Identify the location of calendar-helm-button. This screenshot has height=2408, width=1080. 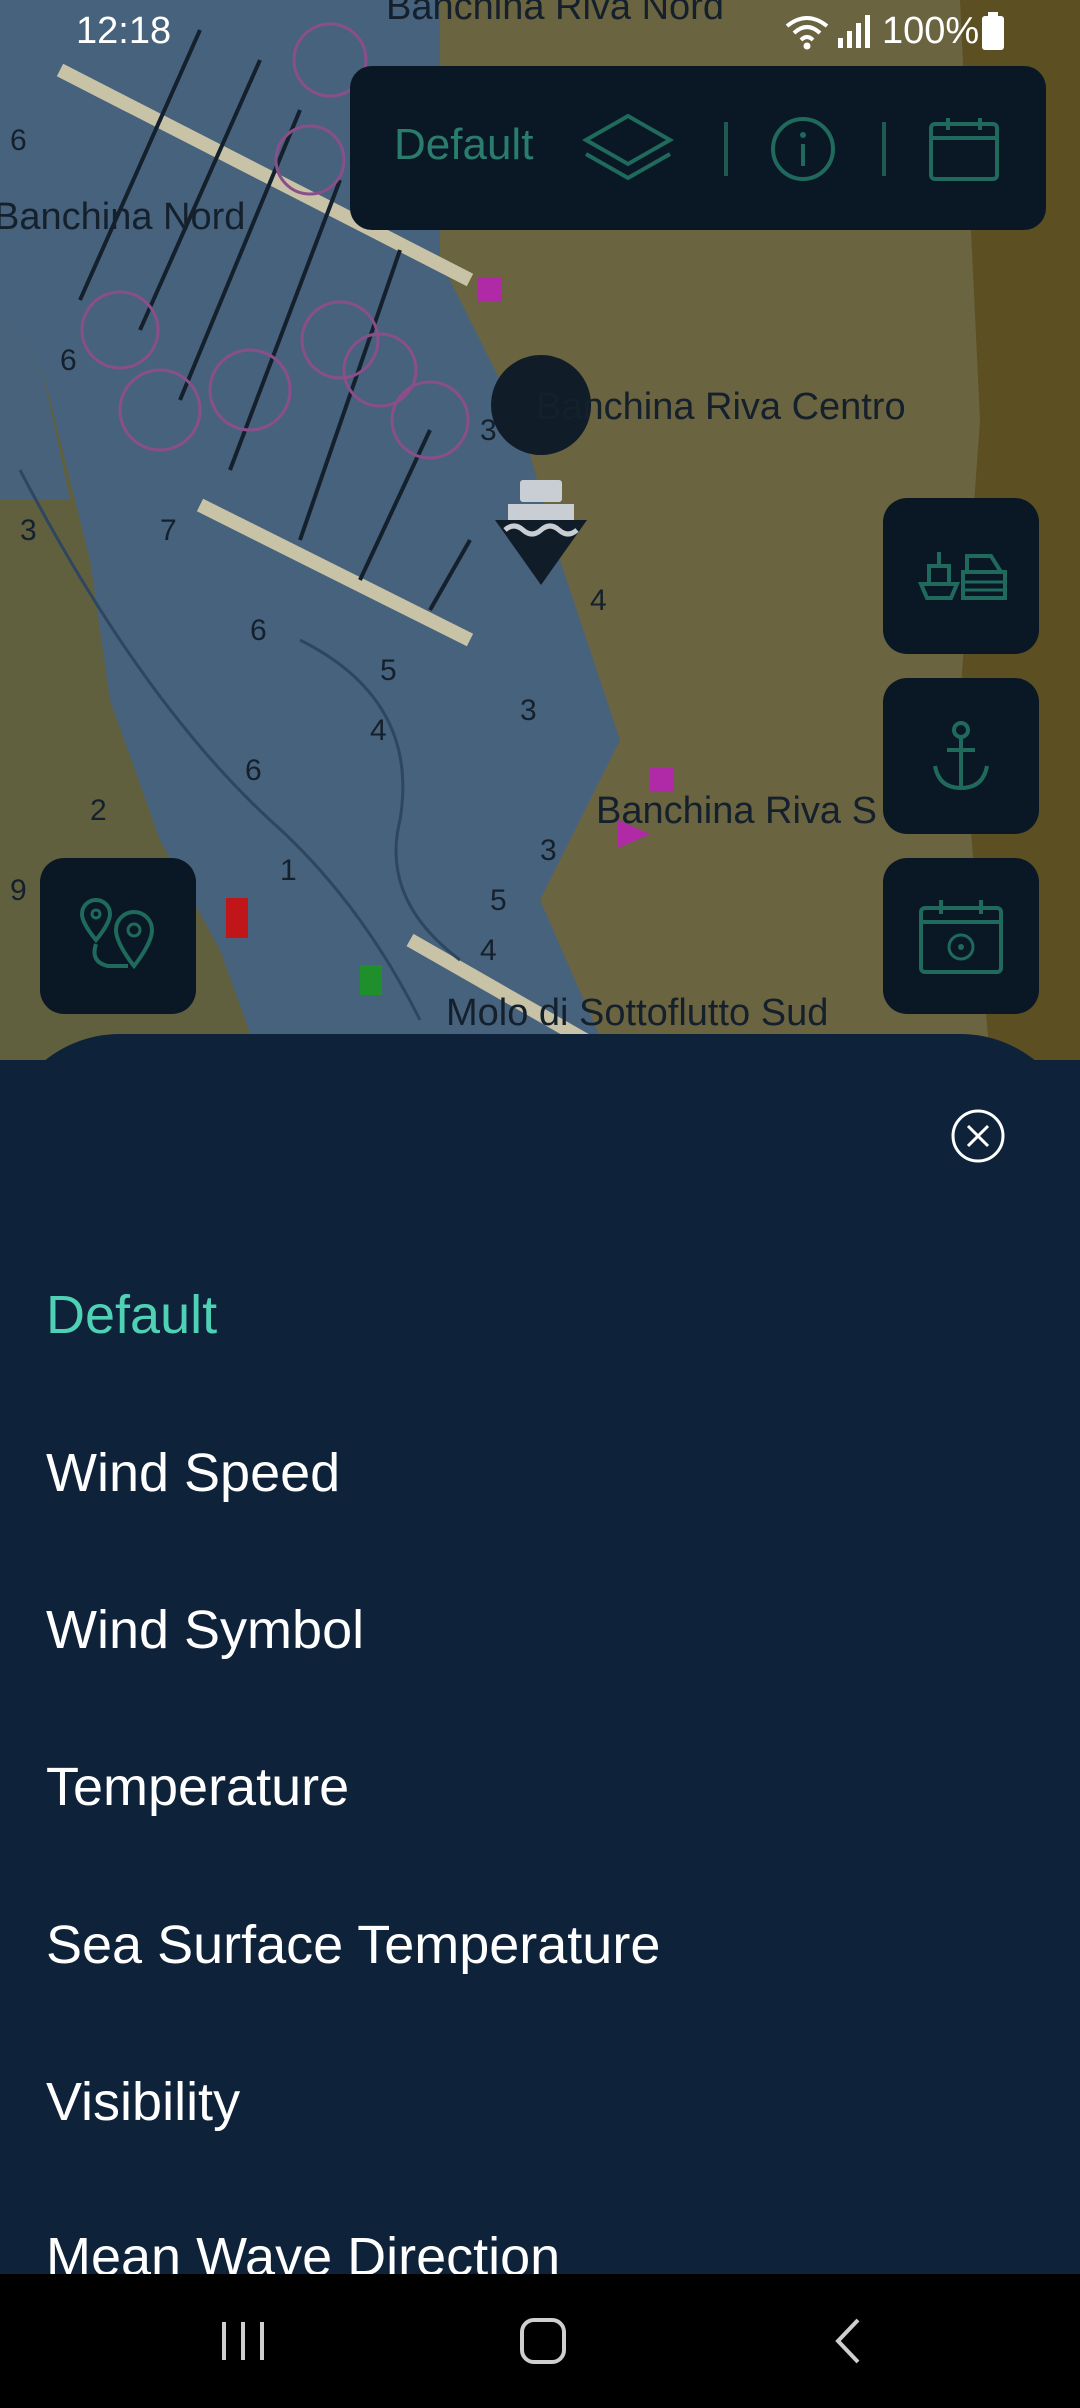
(961, 936).